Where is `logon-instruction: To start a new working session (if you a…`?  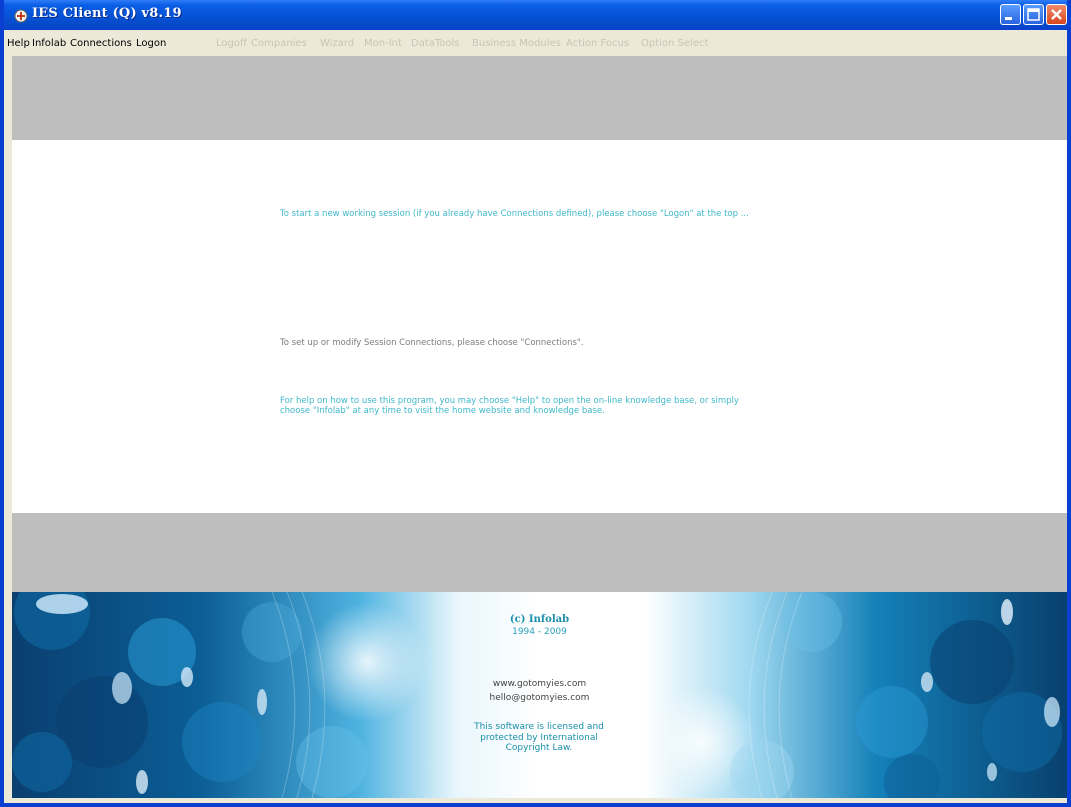
logon-instruction: To start a new working session (if you a… is located at coordinates (514, 214).